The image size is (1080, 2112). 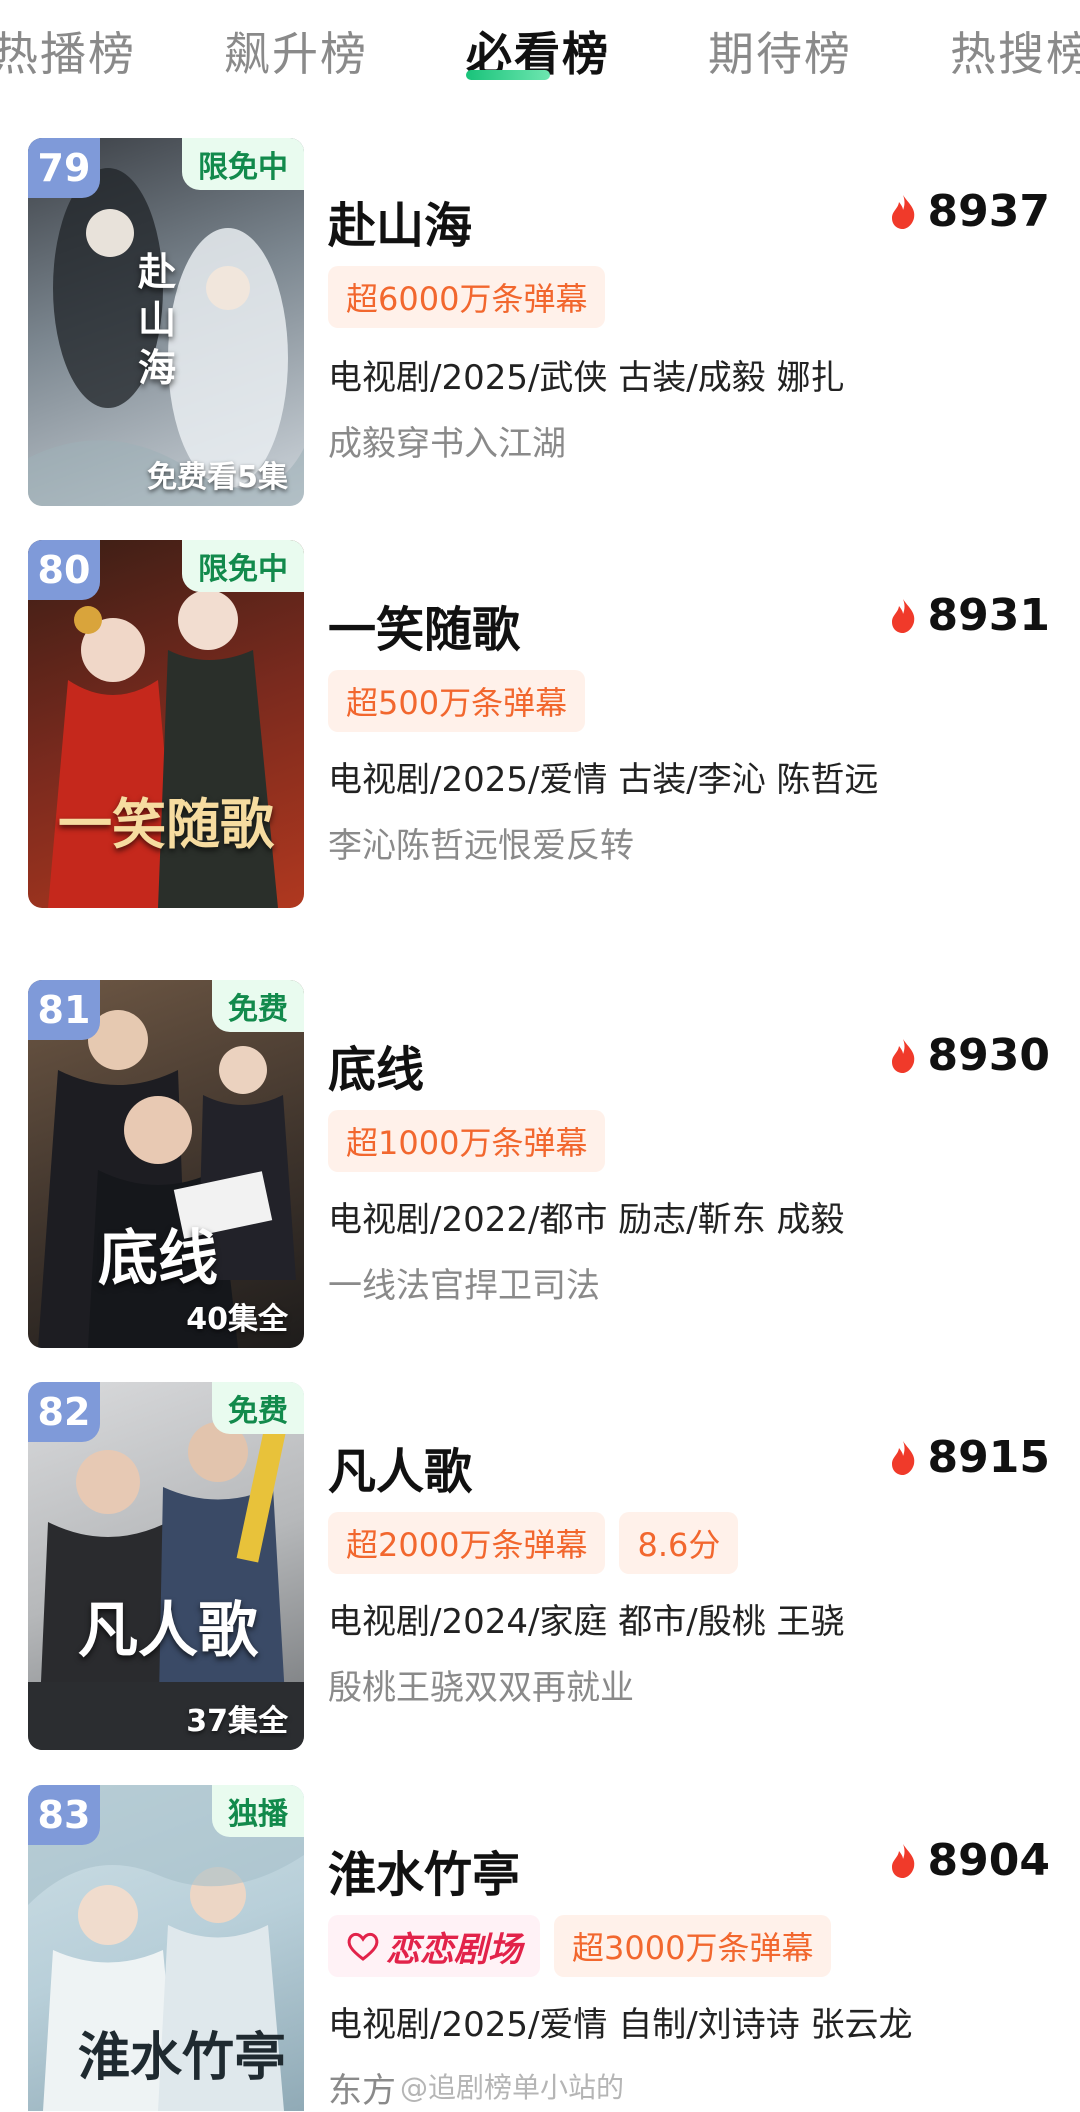 I want to click on show-description: 殷桃王骁双双再就业, so click(x=481, y=1688).